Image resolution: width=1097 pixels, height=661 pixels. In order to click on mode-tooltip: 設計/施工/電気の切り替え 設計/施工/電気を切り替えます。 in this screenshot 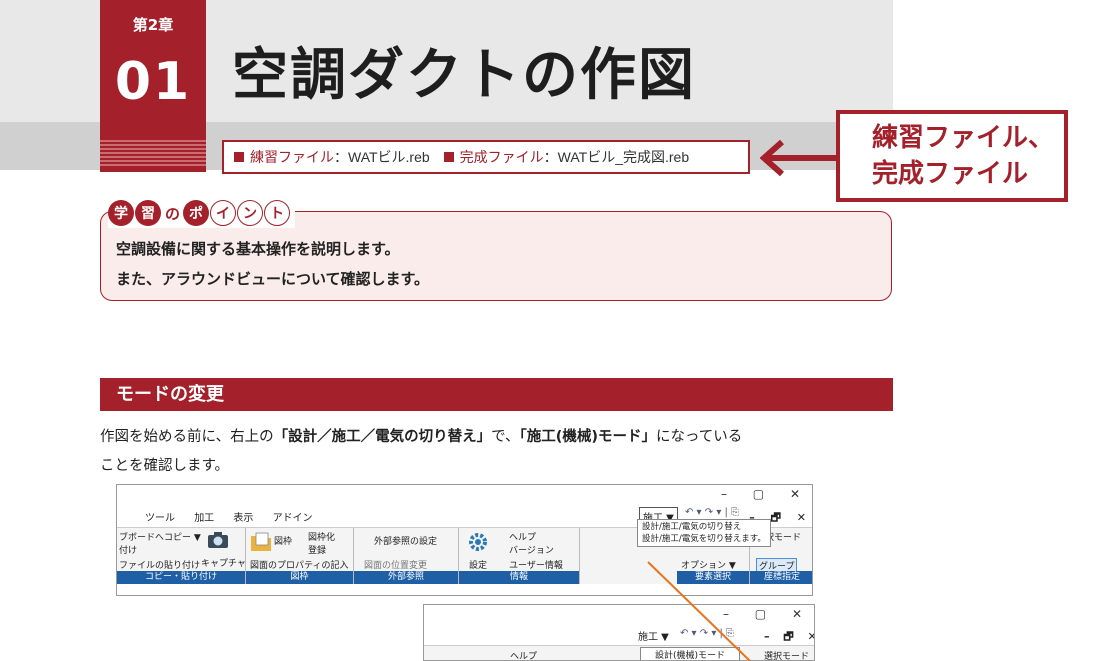, I will do `click(704, 533)`.